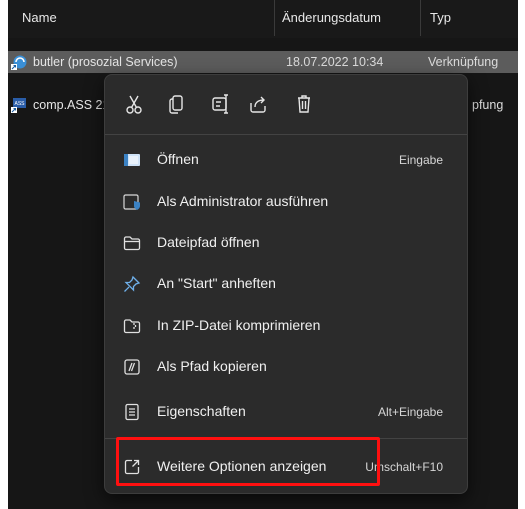 This screenshot has width=525, height=509. Describe the element at coordinates (239, 325) in the screenshot. I see `menu-item-label: In ZIP-Datei komprimieren` at that location.